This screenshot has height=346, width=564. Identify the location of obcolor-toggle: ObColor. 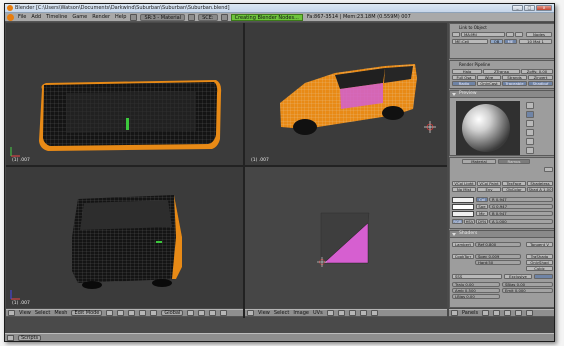
(514, 189).